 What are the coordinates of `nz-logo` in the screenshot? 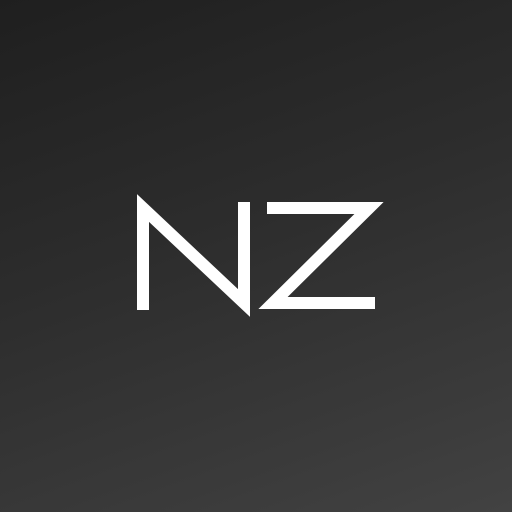 It's located at (260, 255).